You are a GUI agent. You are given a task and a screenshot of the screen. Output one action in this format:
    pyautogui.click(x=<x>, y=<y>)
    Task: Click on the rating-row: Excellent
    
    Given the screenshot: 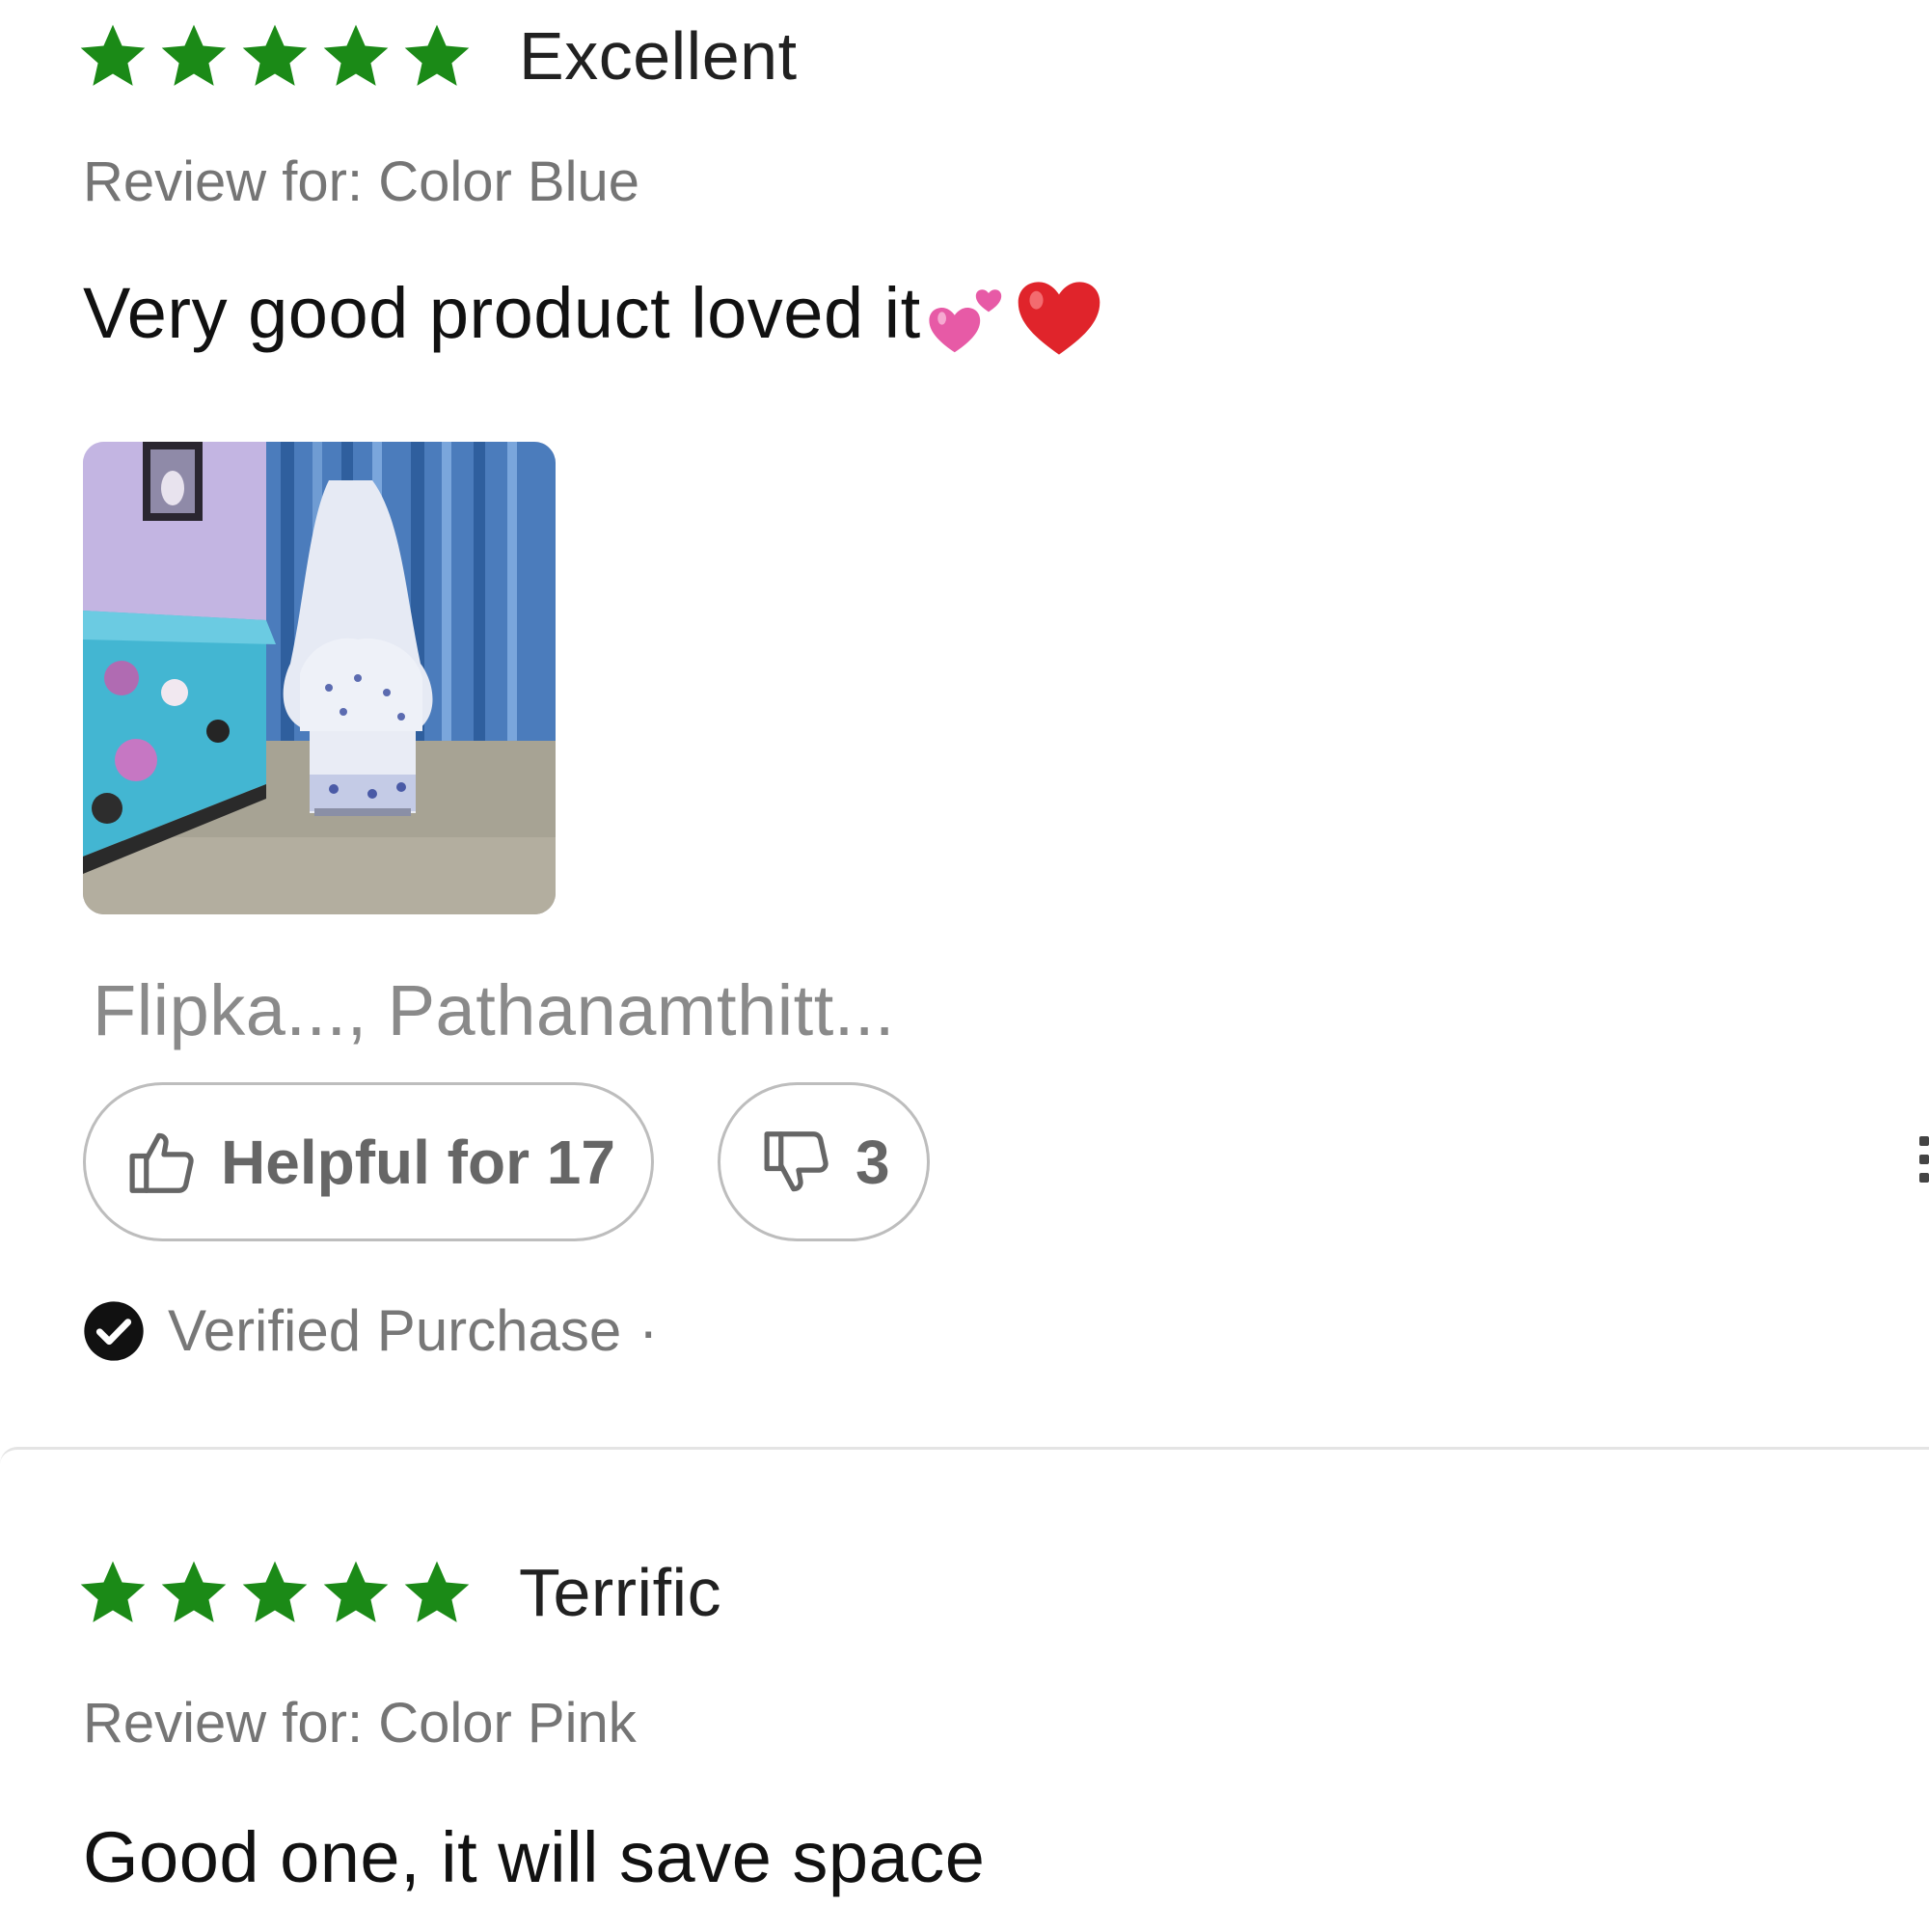 What is the action you would take?
    pyautogui.click(x=438, y=56)
    